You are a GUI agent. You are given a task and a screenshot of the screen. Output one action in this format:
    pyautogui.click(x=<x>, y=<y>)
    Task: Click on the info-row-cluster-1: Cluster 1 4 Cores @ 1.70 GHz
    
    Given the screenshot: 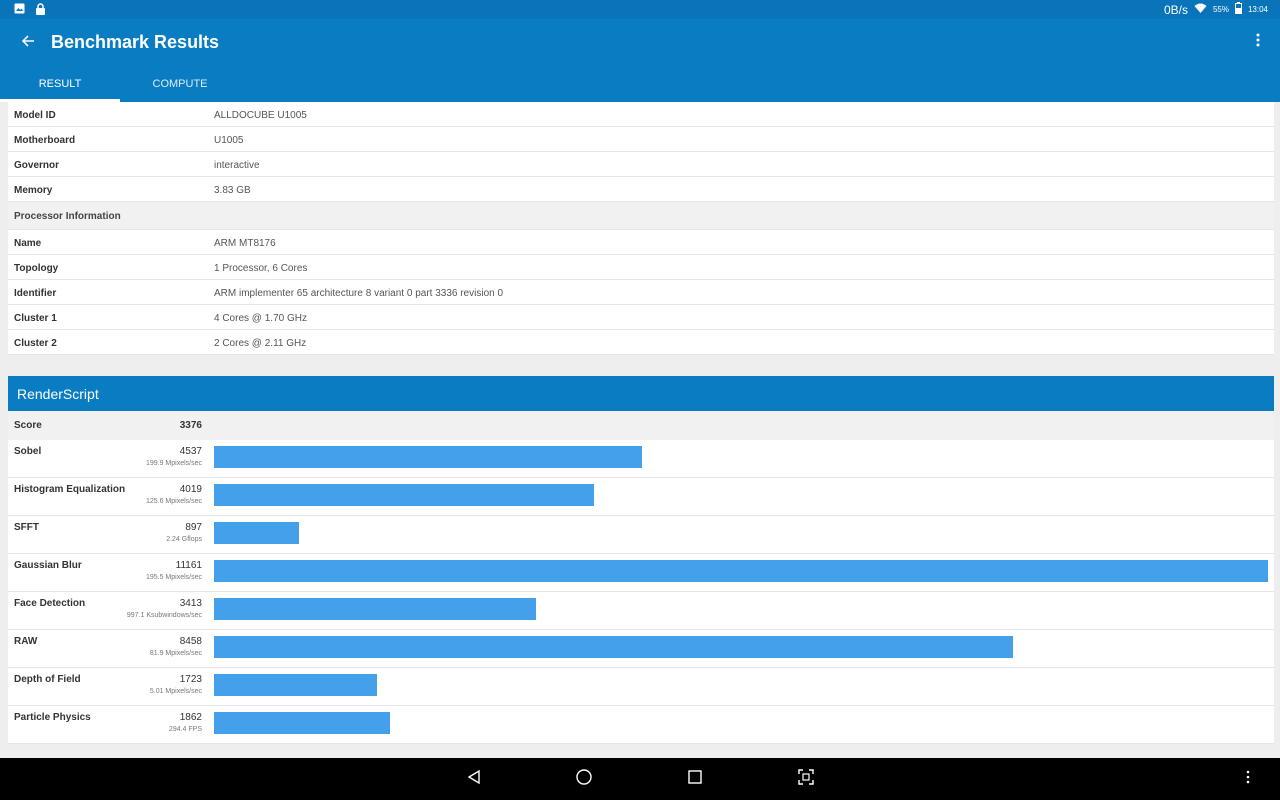 What is the action you would take?
    pyautogui.click(x=641, y=317)
    